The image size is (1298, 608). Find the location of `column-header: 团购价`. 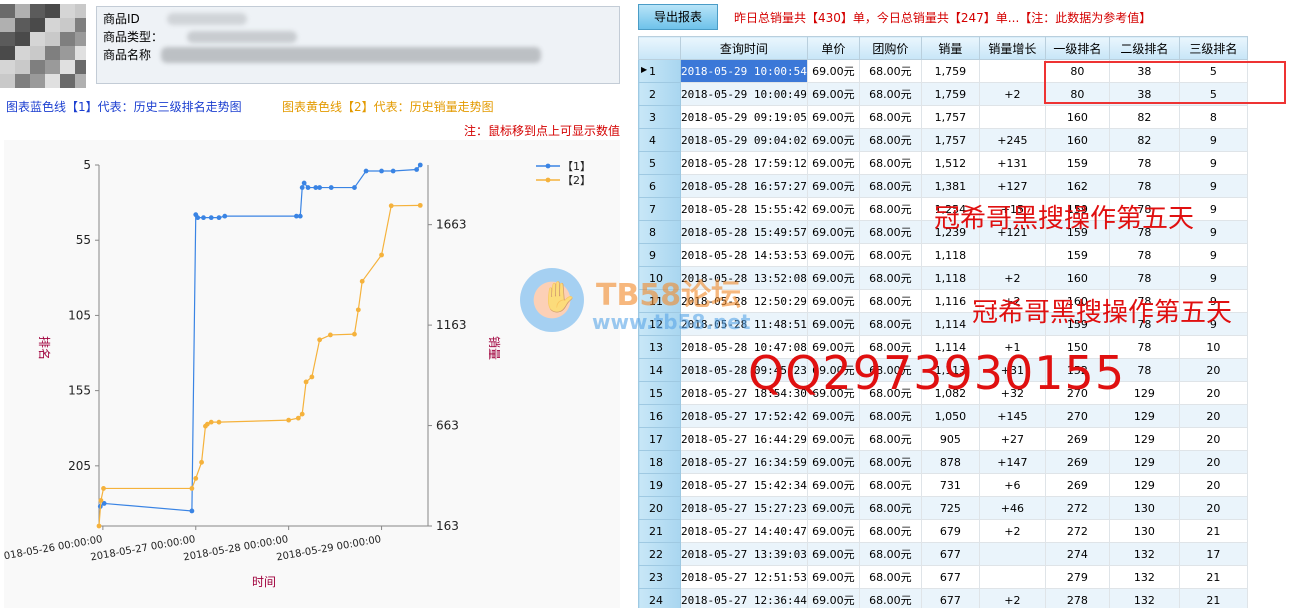

column-header: 团购价 is located at coordinates (890, 48).